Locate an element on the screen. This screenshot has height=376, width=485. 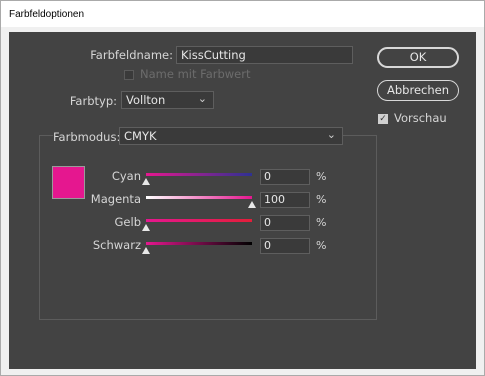
name-with-value-label: Name mit Farbwert is located at coordinates (195, 74).